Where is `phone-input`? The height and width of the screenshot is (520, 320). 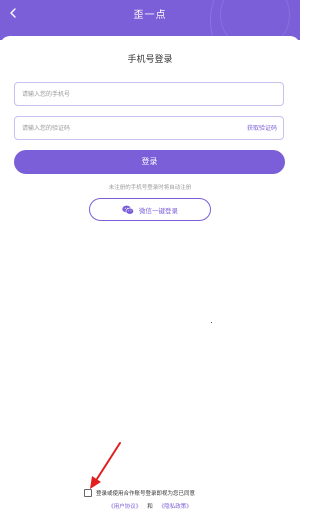 phone-input is located at coordinates (122, 94).